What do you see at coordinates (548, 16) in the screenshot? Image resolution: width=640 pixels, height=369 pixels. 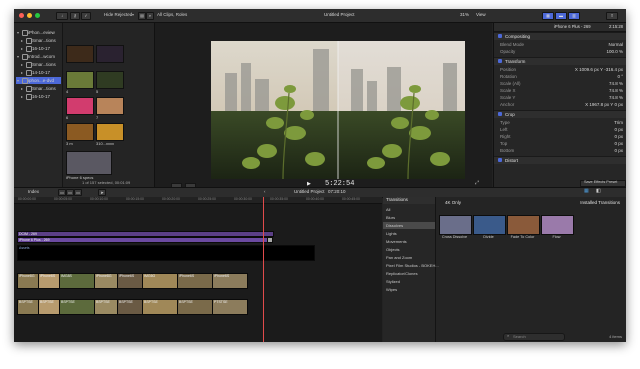 I see `toggle-browser-button: ▦` at bounding box center [548, 16].